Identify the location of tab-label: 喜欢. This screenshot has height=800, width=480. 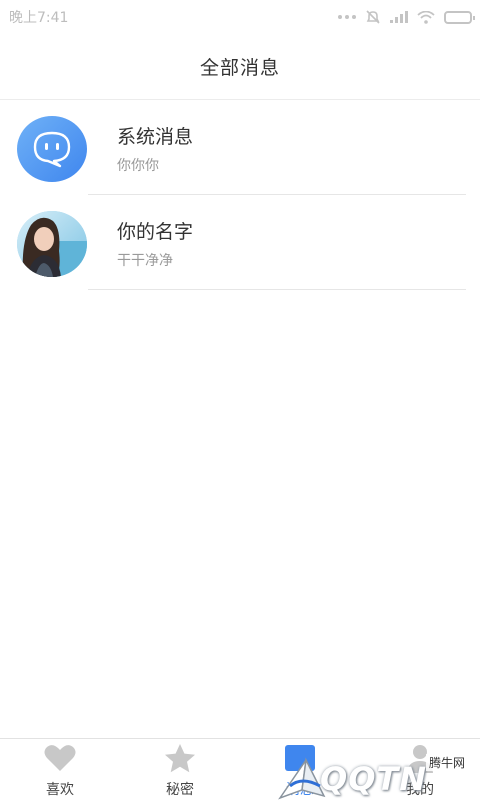
(60, 790).